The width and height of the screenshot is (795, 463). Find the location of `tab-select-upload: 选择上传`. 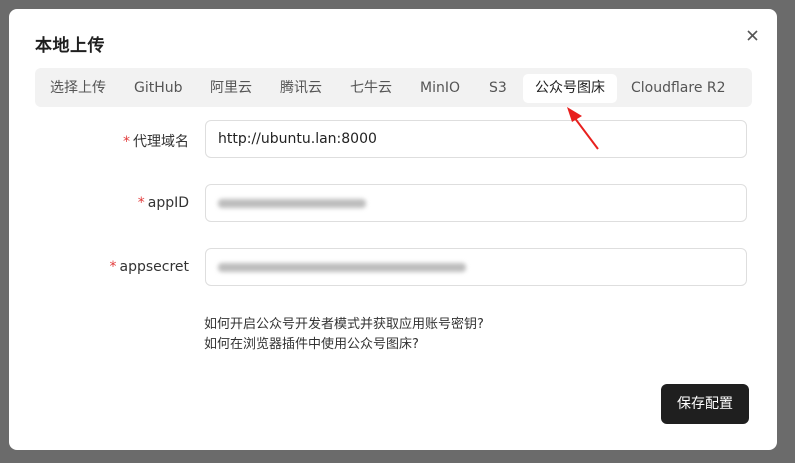

tab-select-upload: 选择上传 is located at coordinates (78, 88).